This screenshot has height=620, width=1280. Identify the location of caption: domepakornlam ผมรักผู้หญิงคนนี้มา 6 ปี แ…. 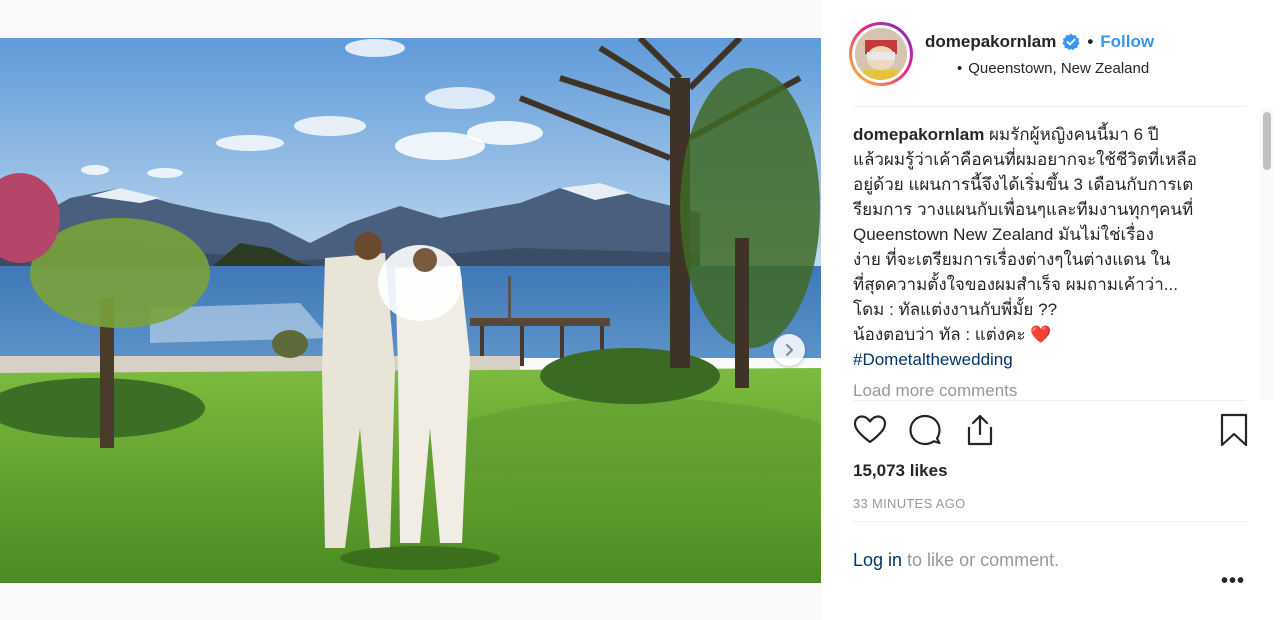
(1040, 247).